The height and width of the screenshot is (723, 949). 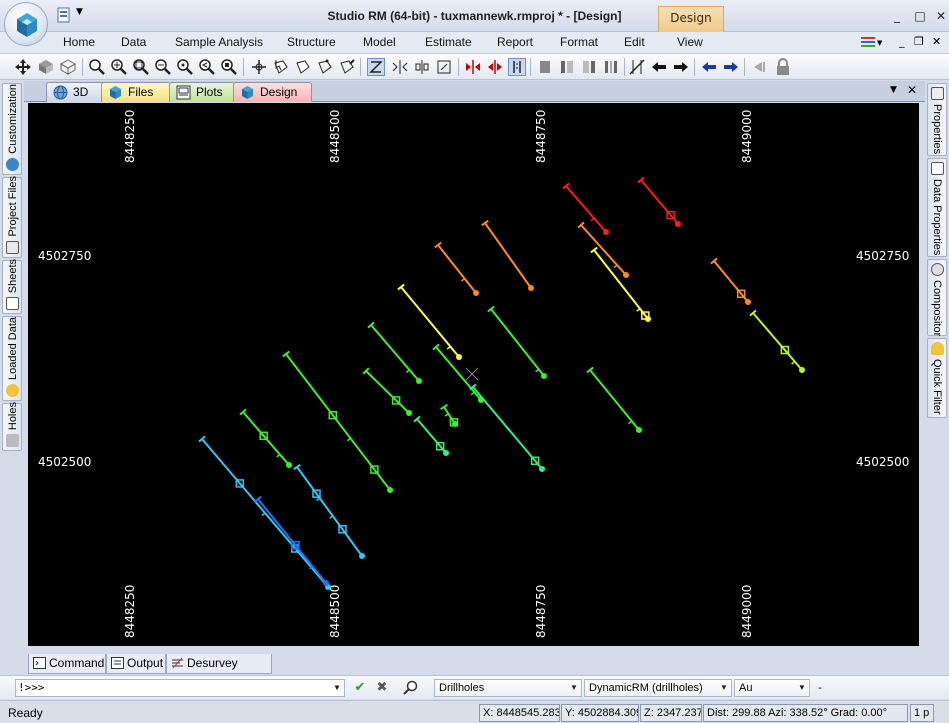 I want to click on menu-data: Data, so click(x=133, y=42).